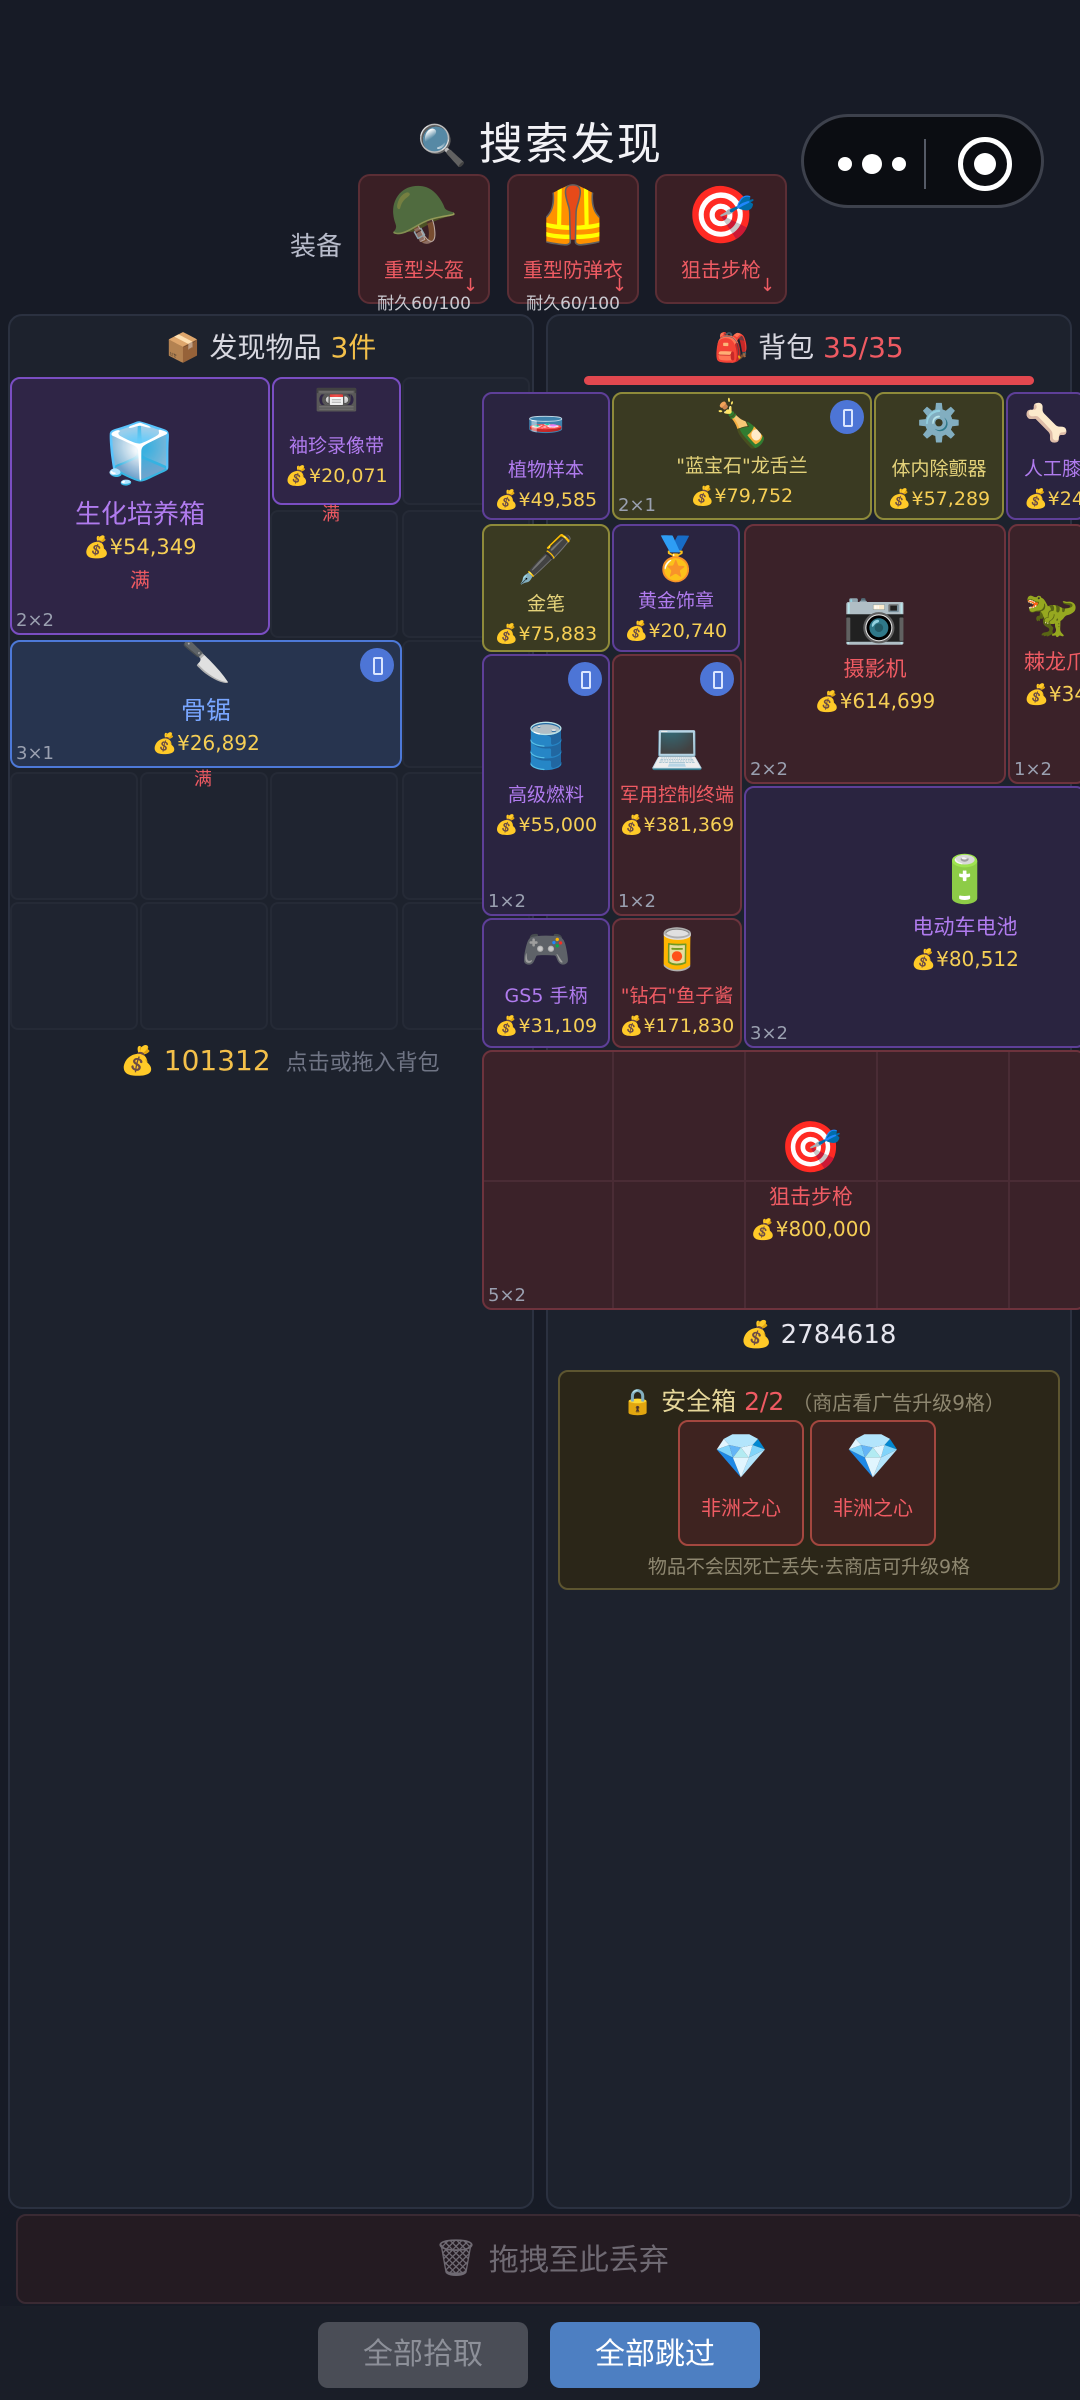 This screenshot has height=2400, width=1080. I want to click on item-price: 💰¥26,892, so click(206, 743).